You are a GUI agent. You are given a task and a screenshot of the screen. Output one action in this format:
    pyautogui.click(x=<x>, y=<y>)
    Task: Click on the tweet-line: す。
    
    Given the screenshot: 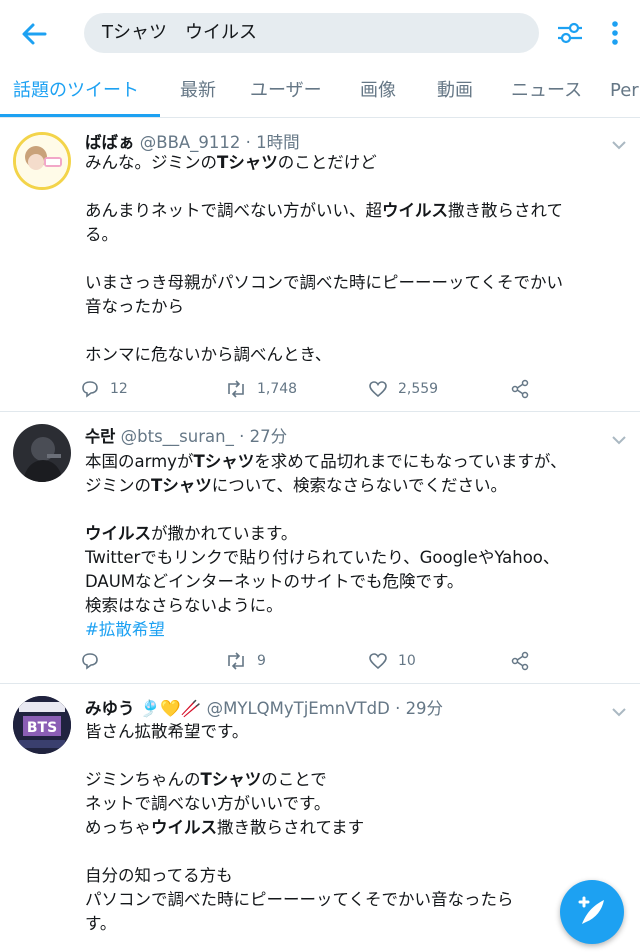 What is the action you would take?
    pyautogui.click(x=357, y=924)
    